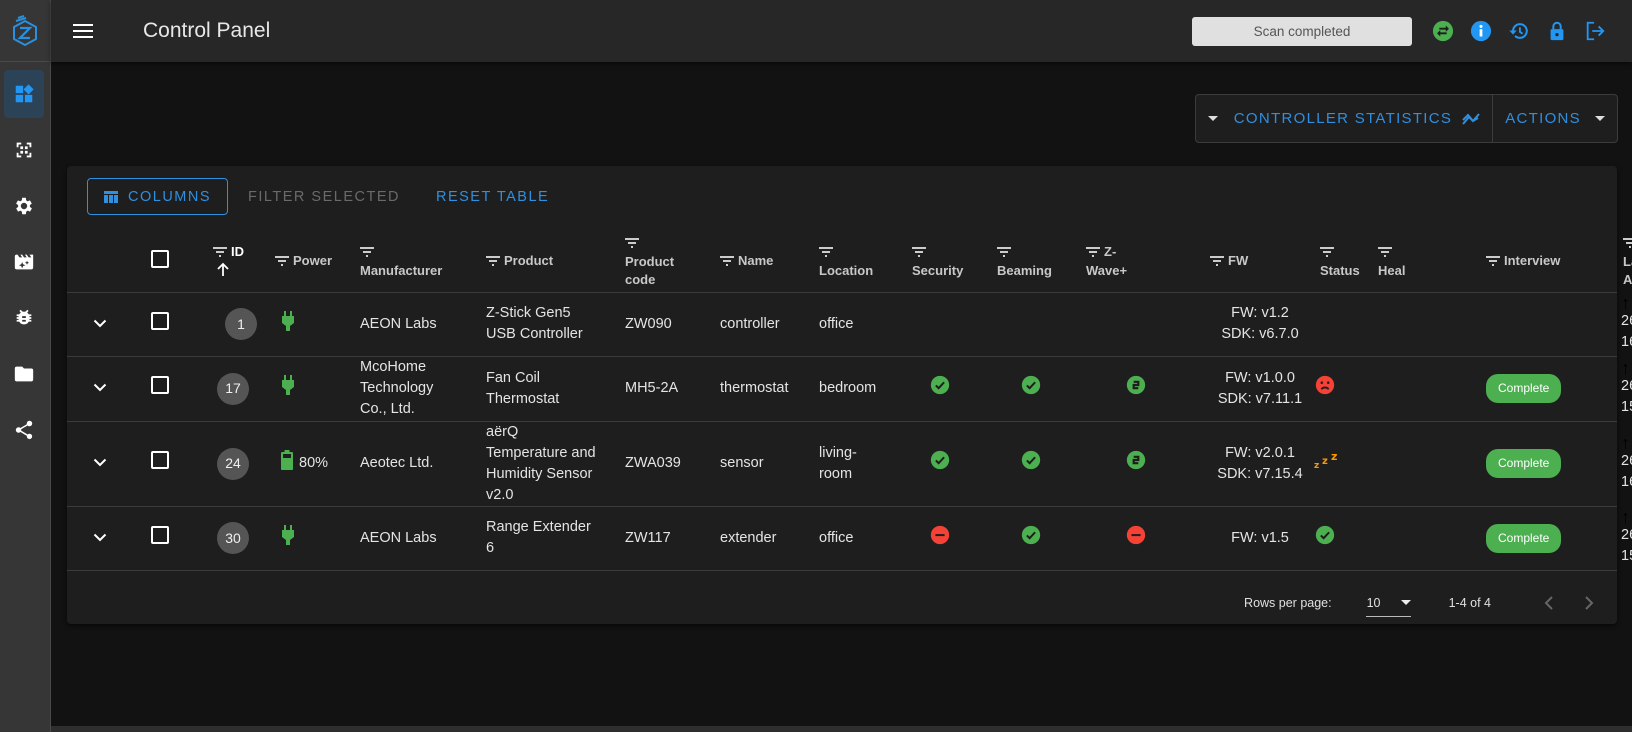 Image resolution: width=1632 pixels, height=732 pixels. I want to click on heal-cell, so click(1428, 538).